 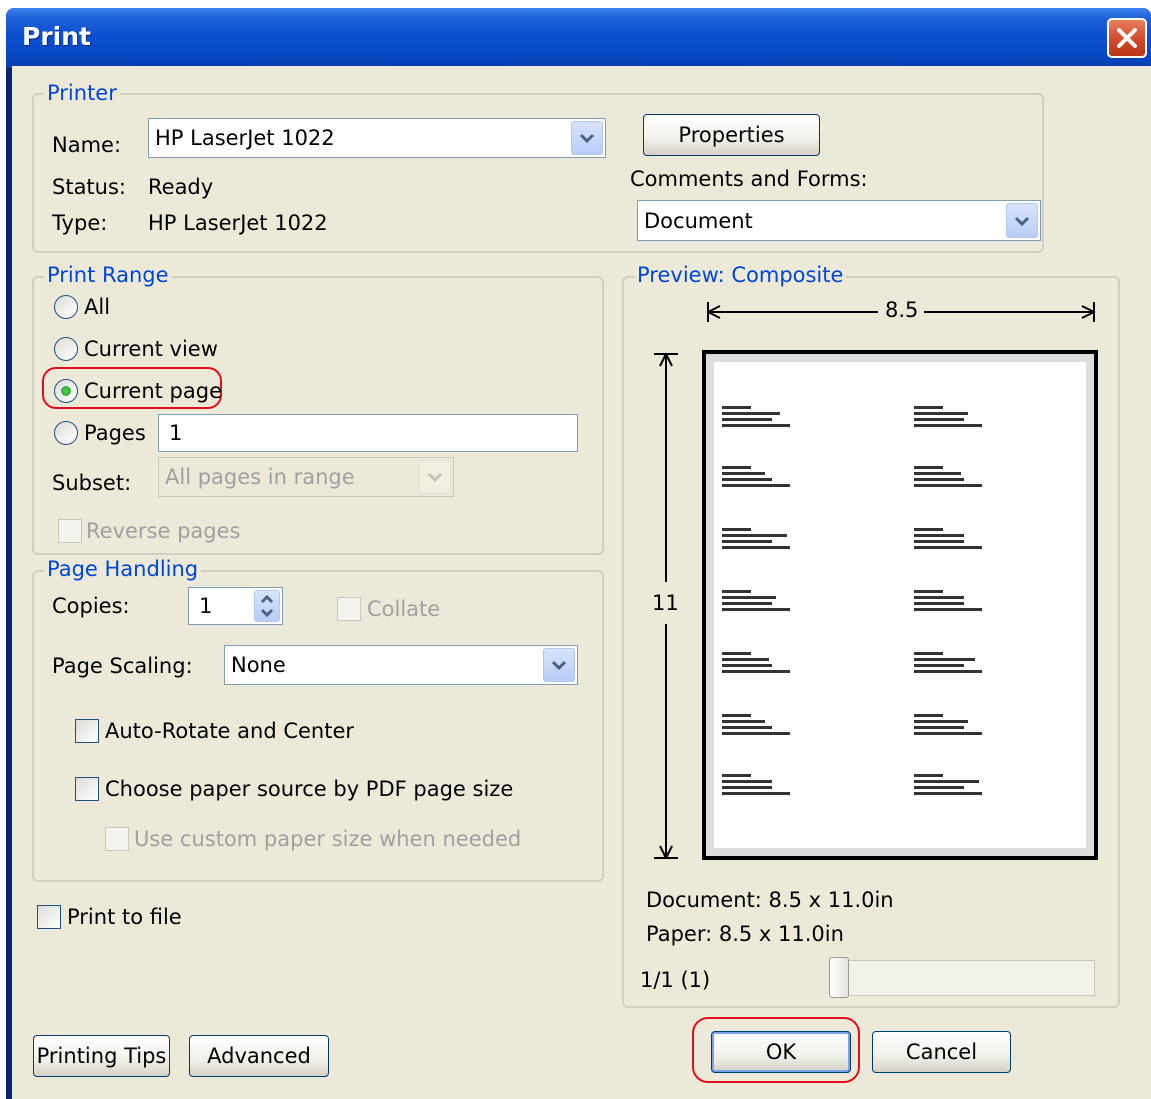 I want to click on auto-rotate-checkbox, so click(x=87, y=731).